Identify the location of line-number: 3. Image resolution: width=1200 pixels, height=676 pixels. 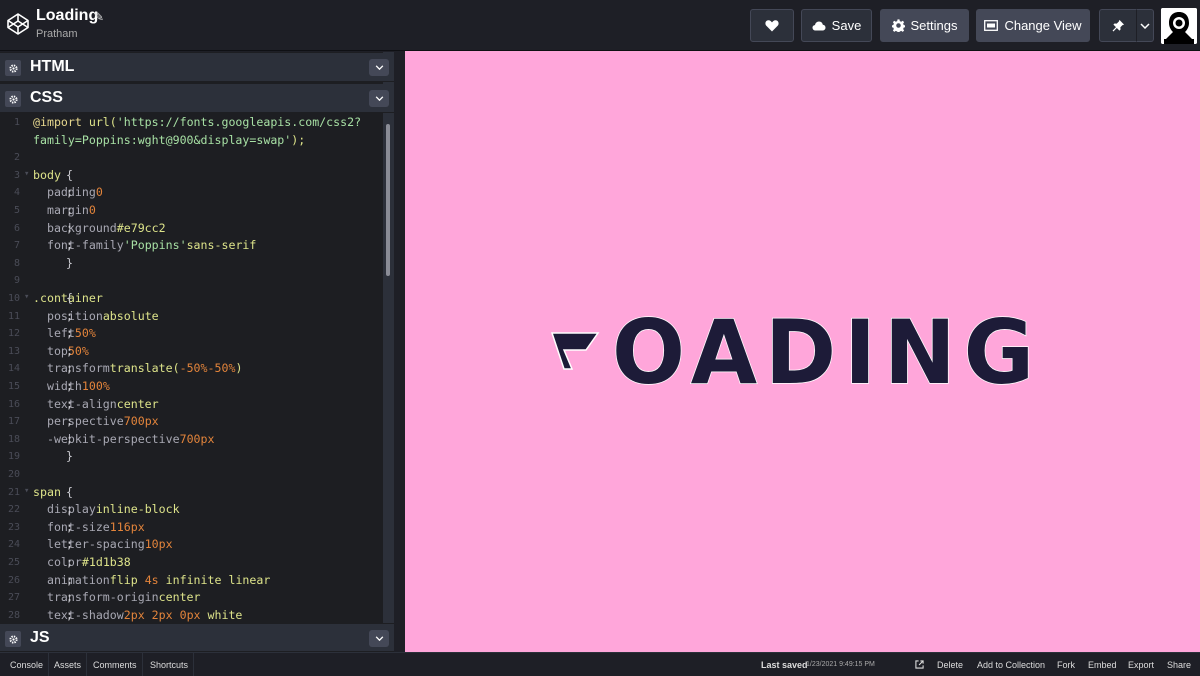
(16, 175).